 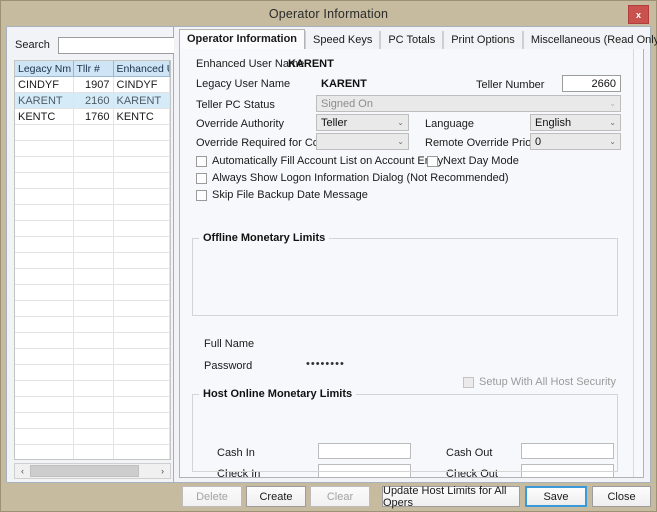 I want to click on override-authority-value: Teller, so click(x=334, y=122).